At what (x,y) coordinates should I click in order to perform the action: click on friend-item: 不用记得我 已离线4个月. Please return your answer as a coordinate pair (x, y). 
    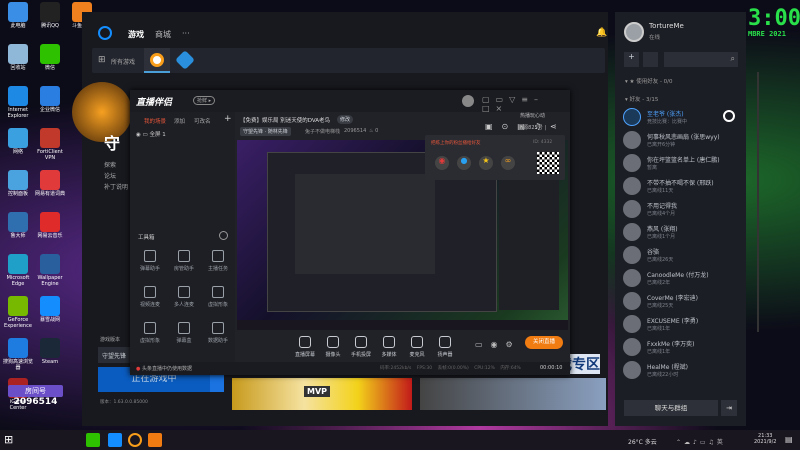
    Looking at the image, I should click on (683, 210).